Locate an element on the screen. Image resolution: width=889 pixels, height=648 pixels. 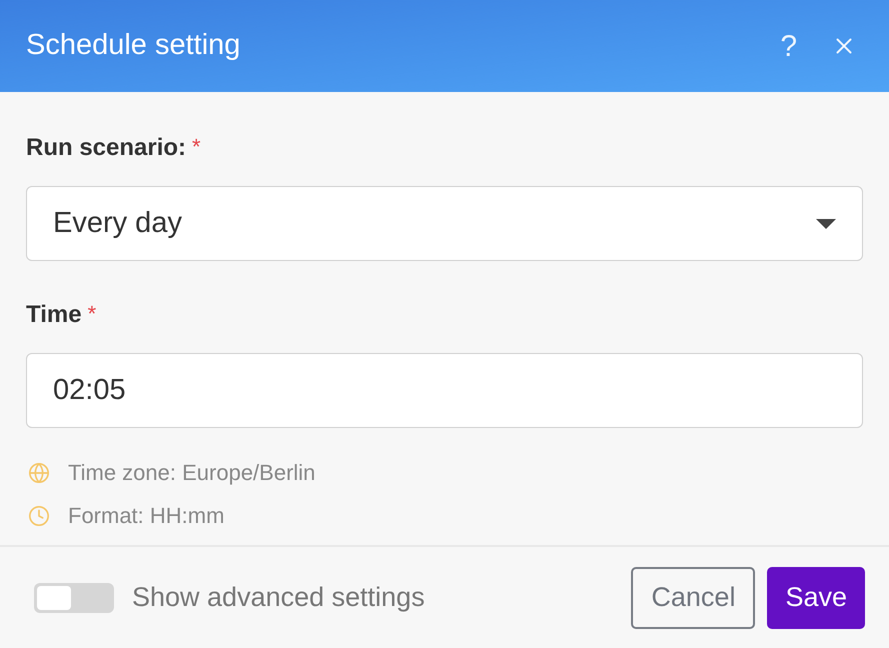
dialog-title: Schedule setting is located at coordinates (134, 46).